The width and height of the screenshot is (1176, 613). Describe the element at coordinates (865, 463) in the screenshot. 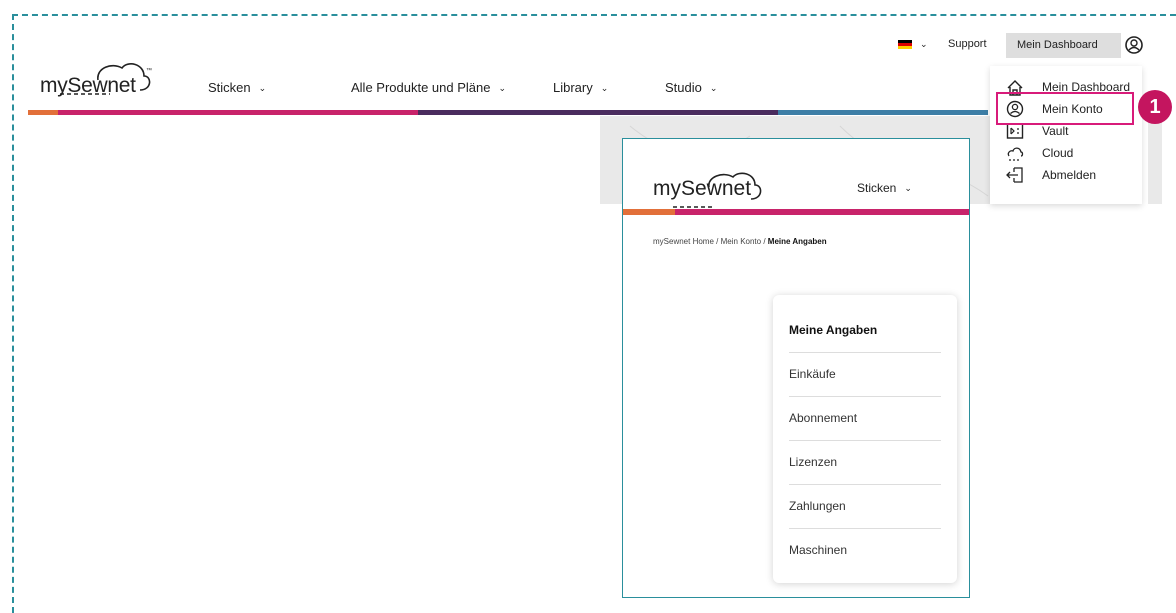

I see `menu-item-lizenzen: Lizenzen` at that location.